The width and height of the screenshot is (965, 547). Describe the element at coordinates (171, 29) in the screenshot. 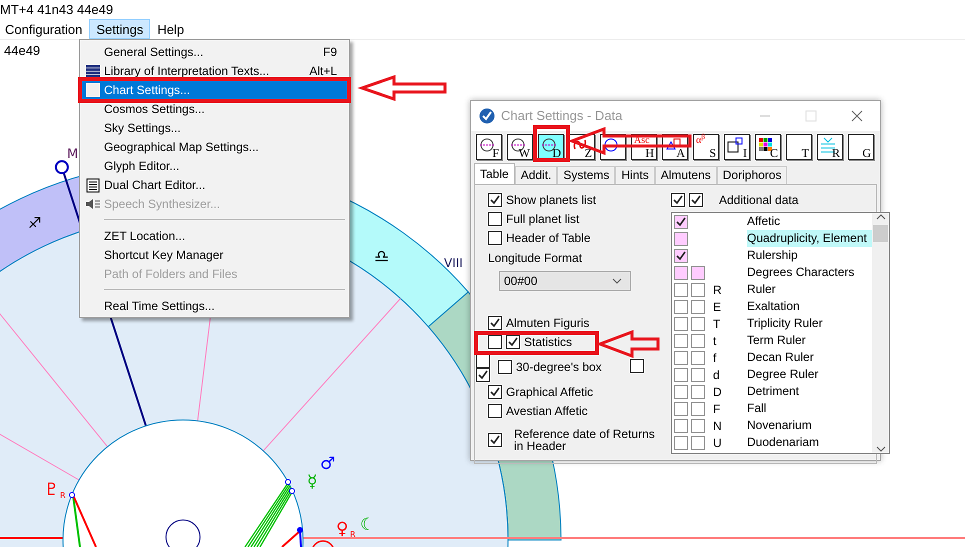

I see `menu-item: Help` at that location.